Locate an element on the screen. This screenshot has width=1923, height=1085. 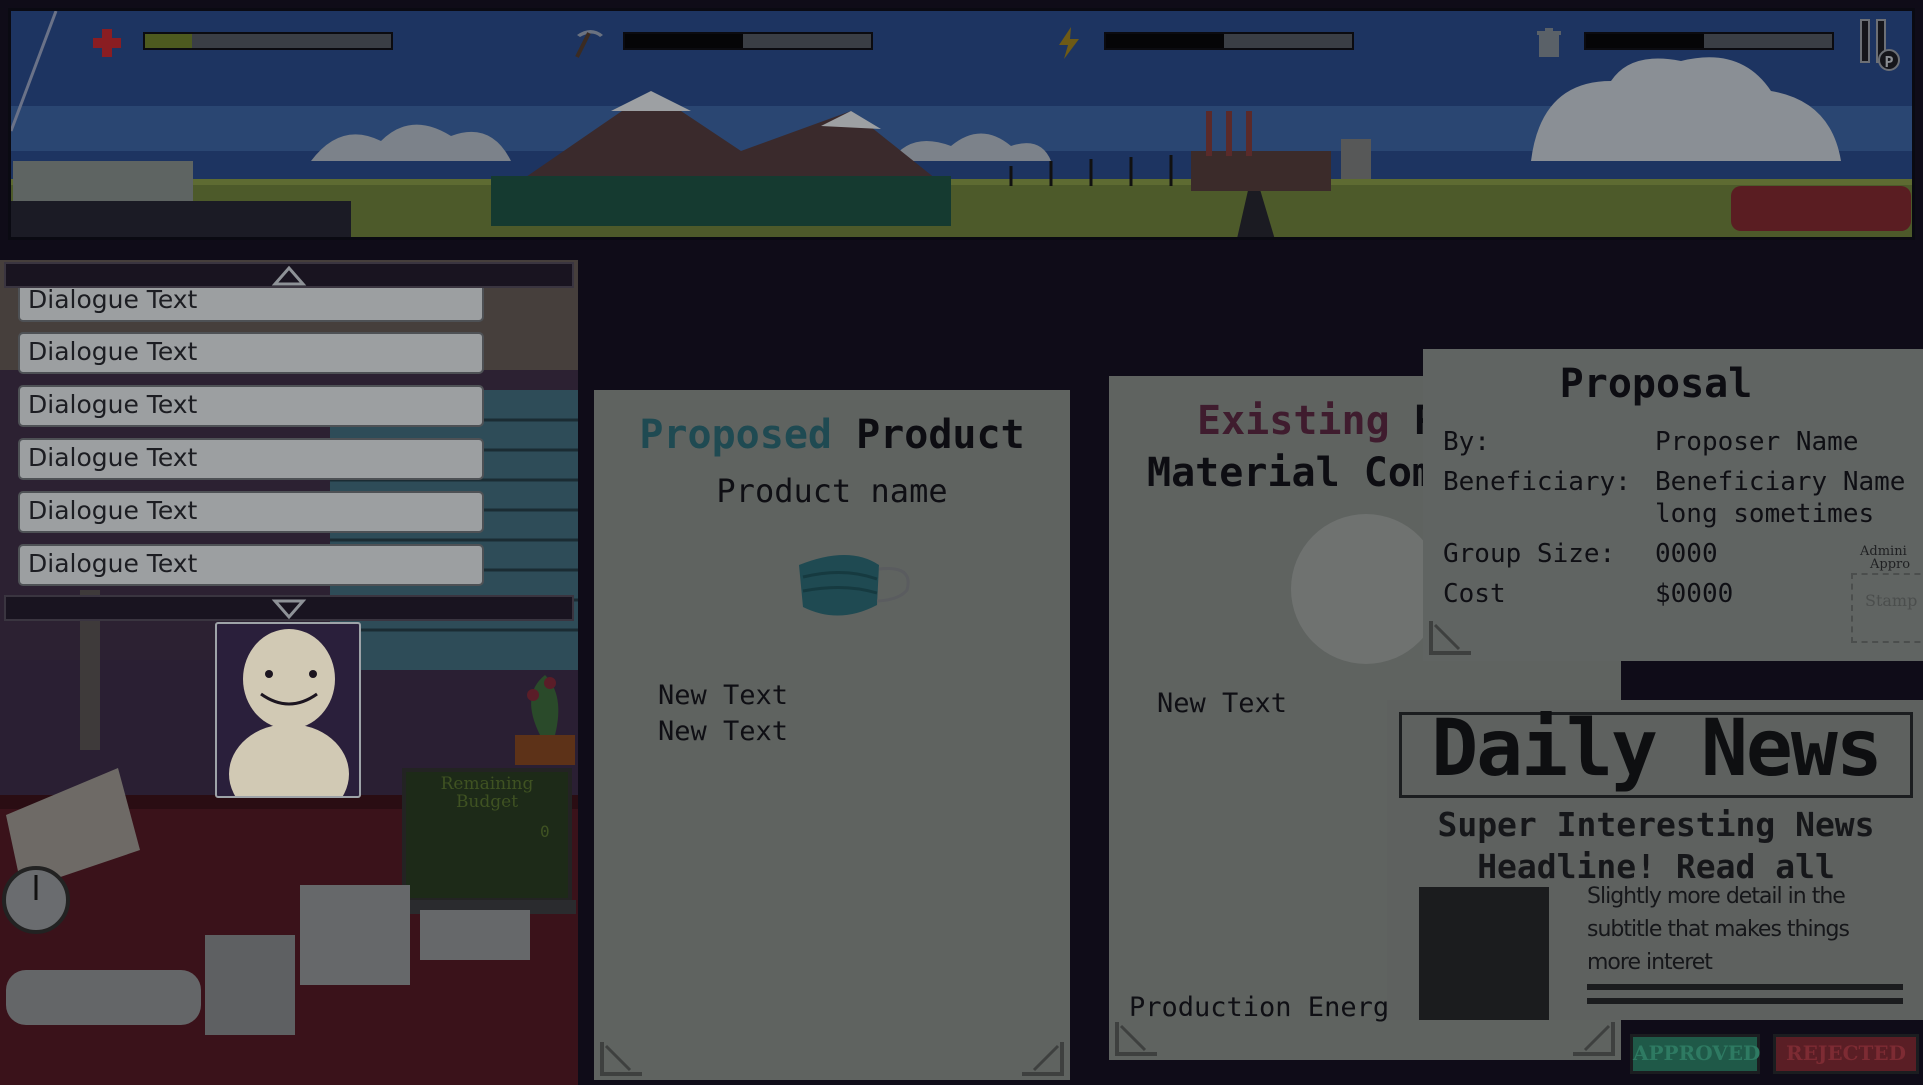
cost-value: $0000 is located at coordinates (1694, 594).